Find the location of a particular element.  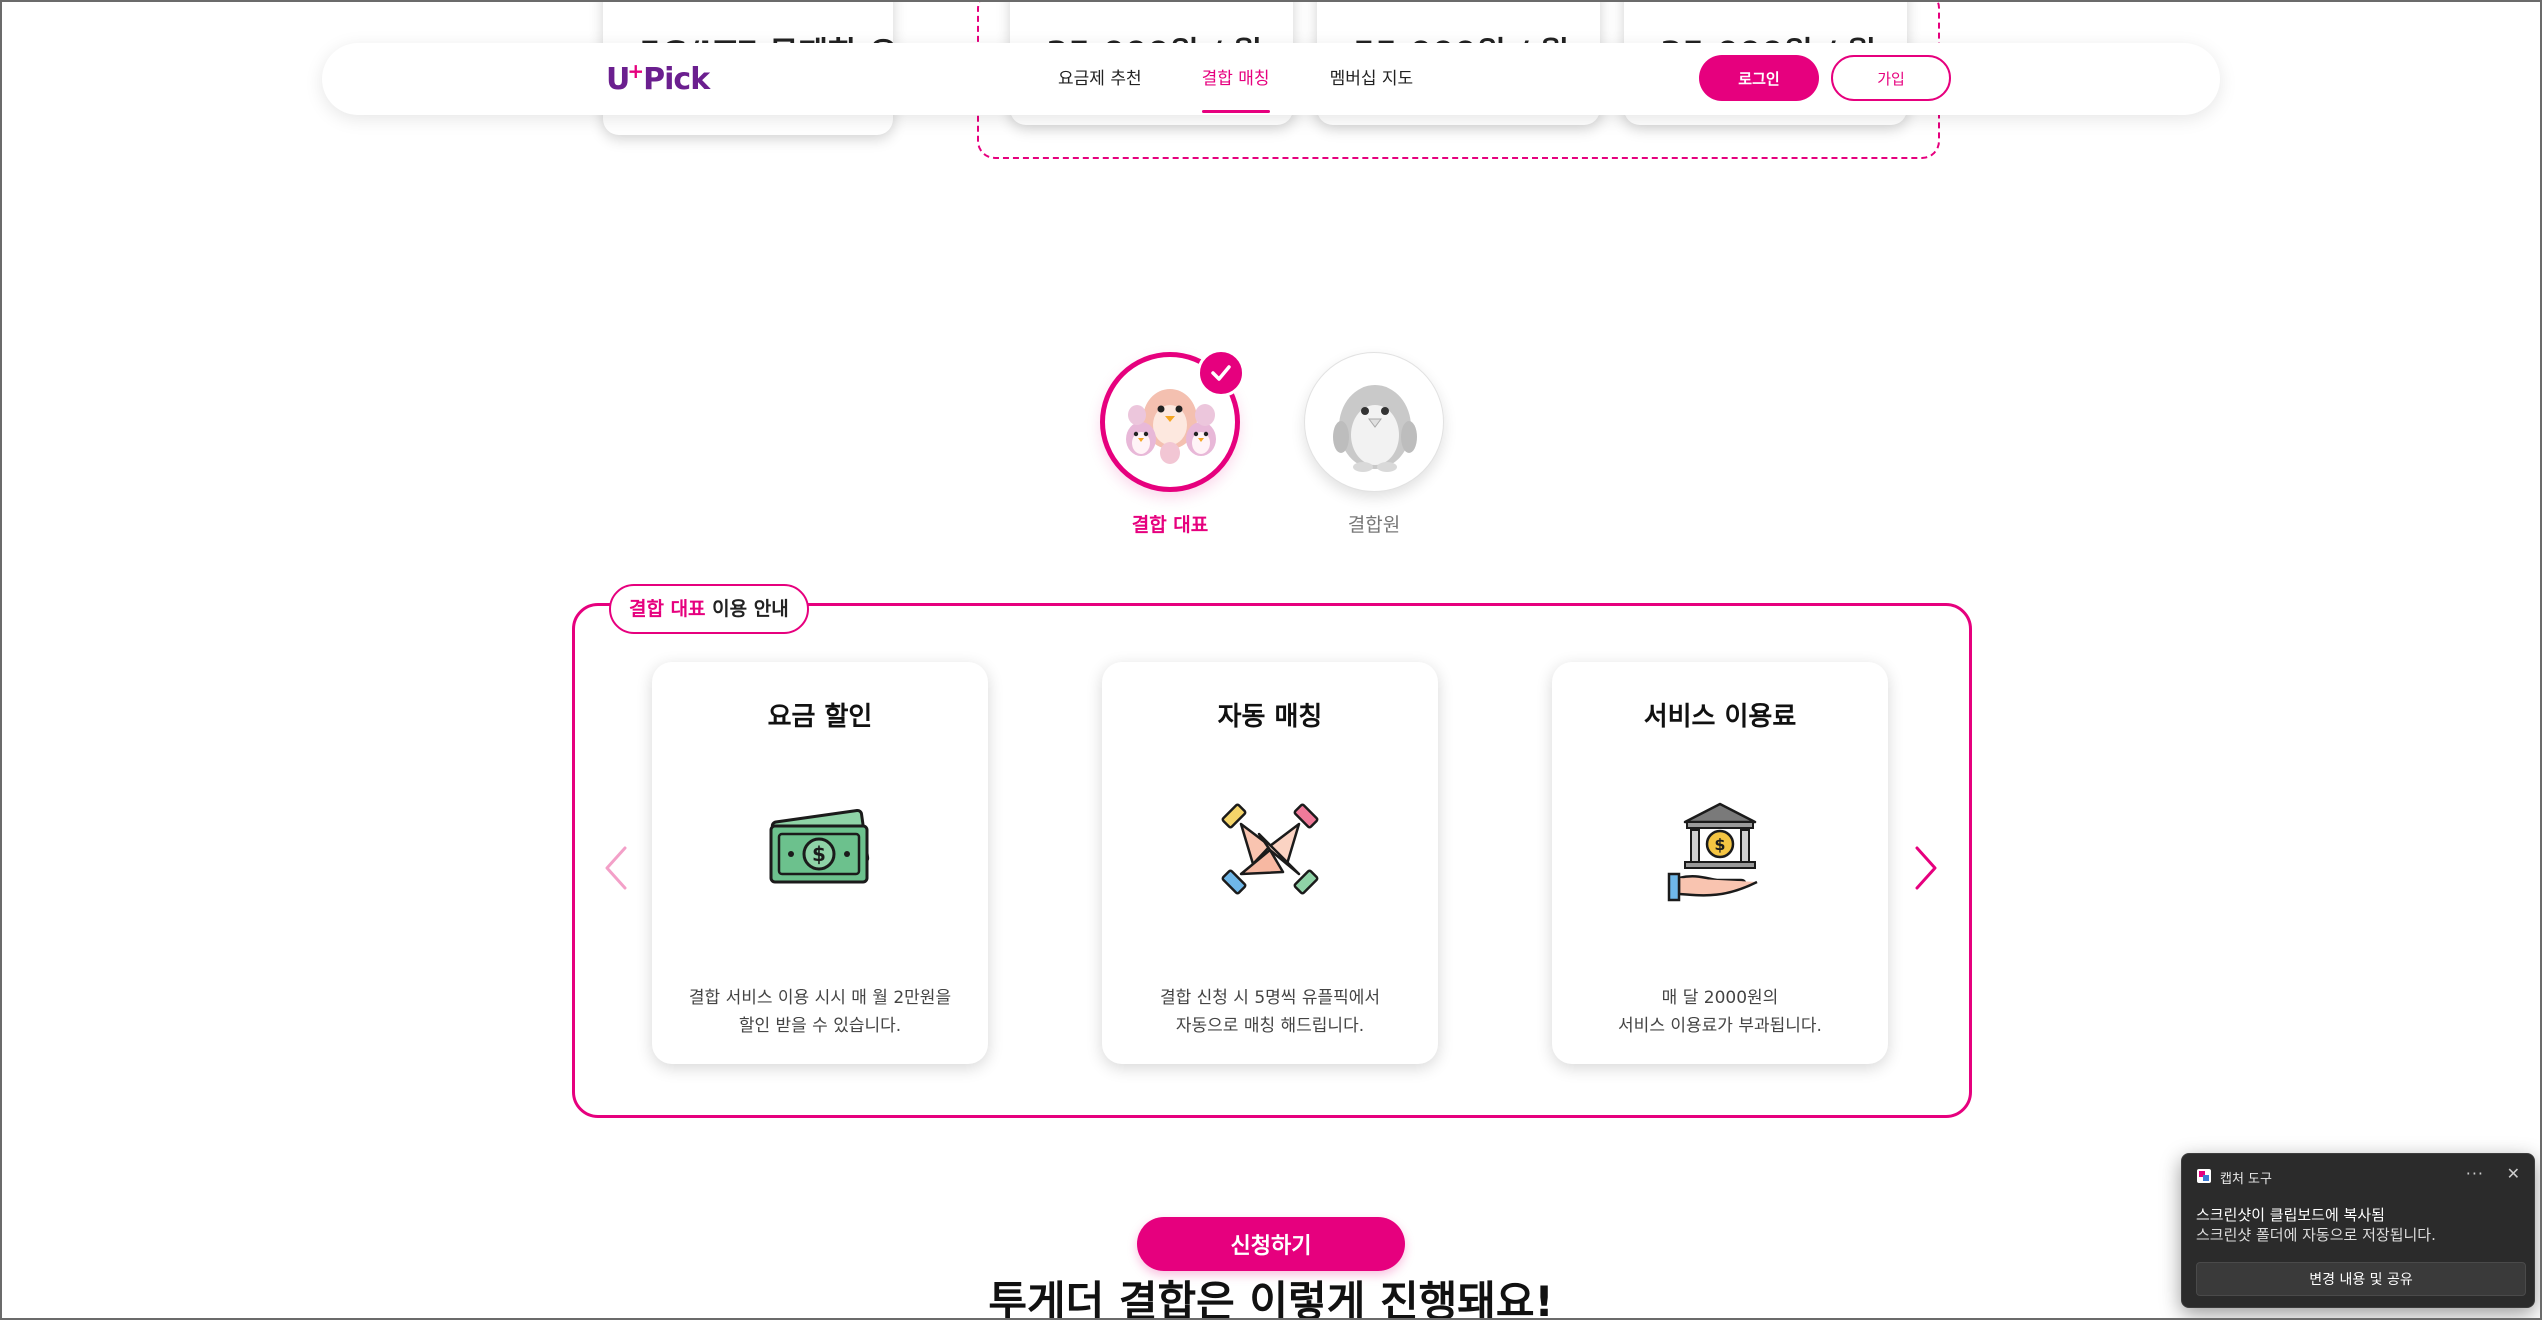

teamwork-hands-icon is located at coordinates (1270, 849).